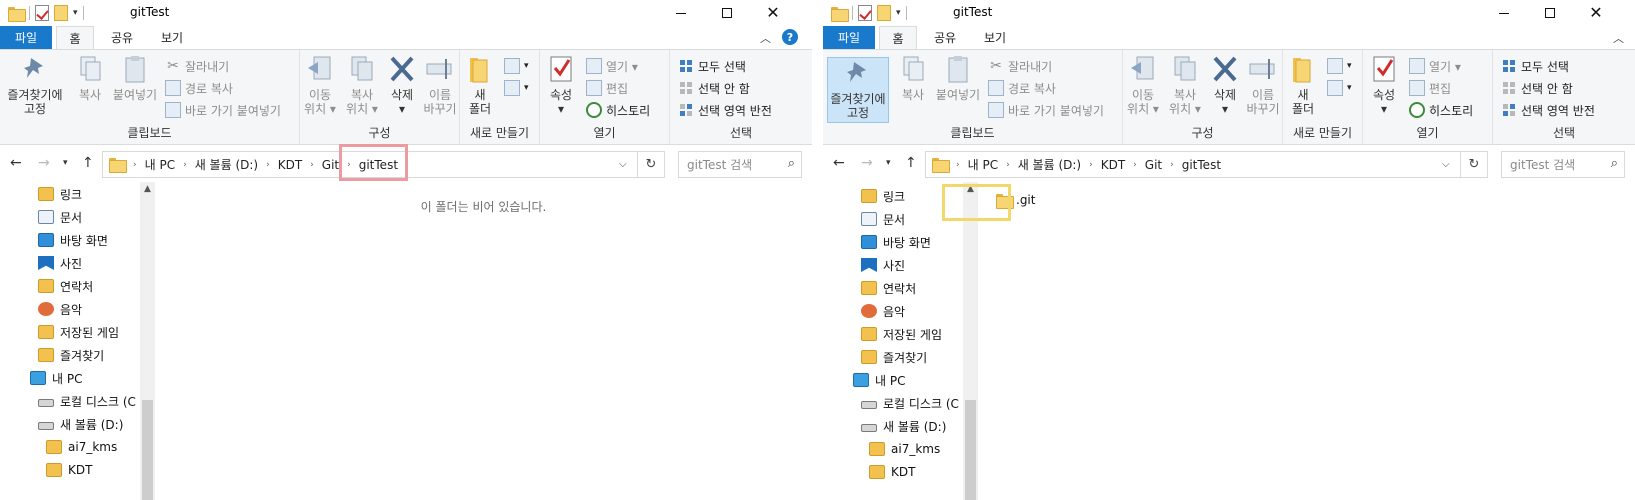 The width and height of the screenshot is (1635, 500). Describe the element at coordinates (1446, 164) in the screenshot. I see `address-dropdown-icon: ⌵` at that location.